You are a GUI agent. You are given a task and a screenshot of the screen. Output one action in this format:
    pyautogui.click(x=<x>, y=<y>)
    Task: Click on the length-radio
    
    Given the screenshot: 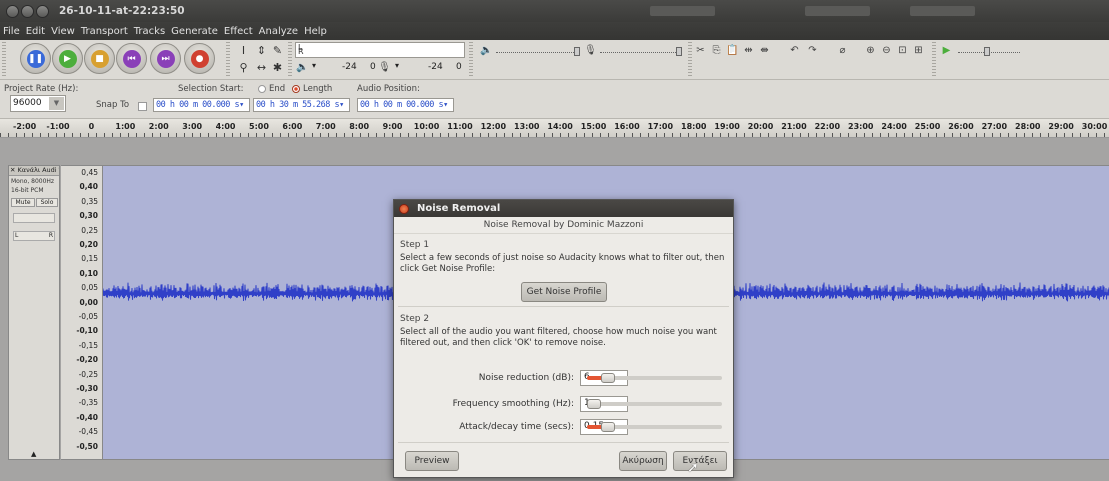 What is the action you would take?
    pyautogui.click(x=296, y=89)
    